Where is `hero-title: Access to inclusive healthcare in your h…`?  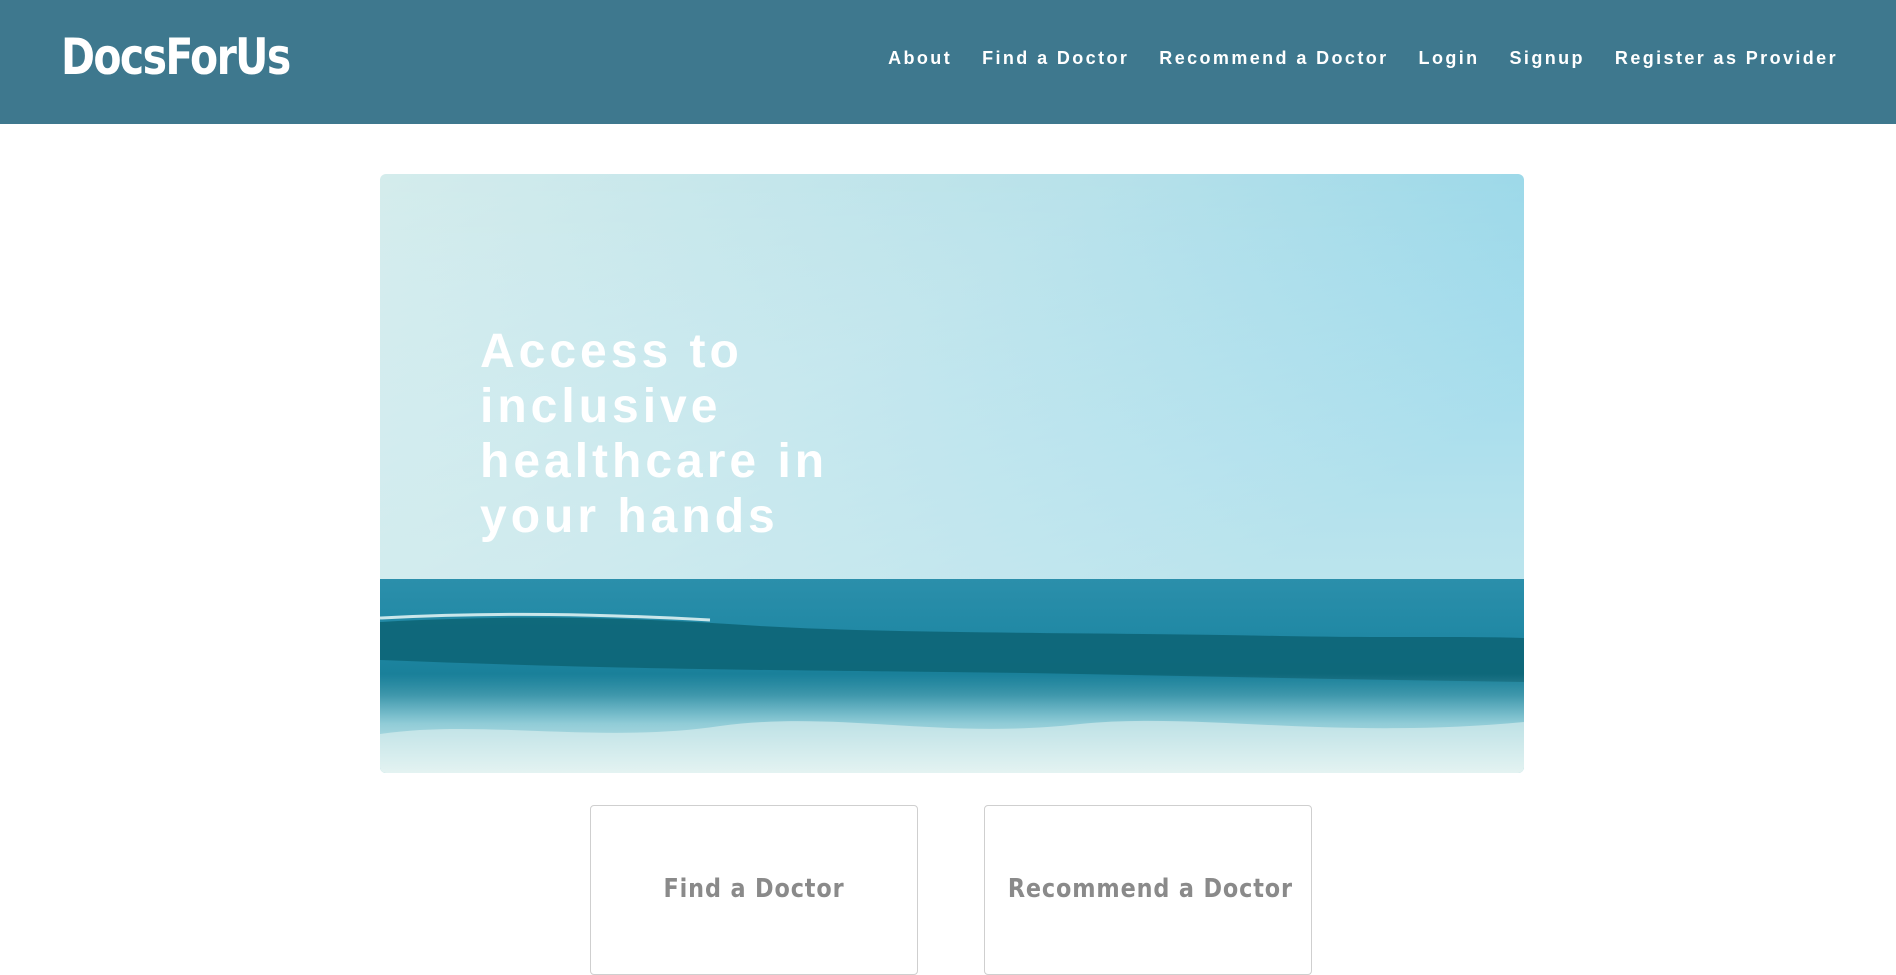 hero-title: Access to inclusive healthcare in your h… is located at coordinates (654, 434).